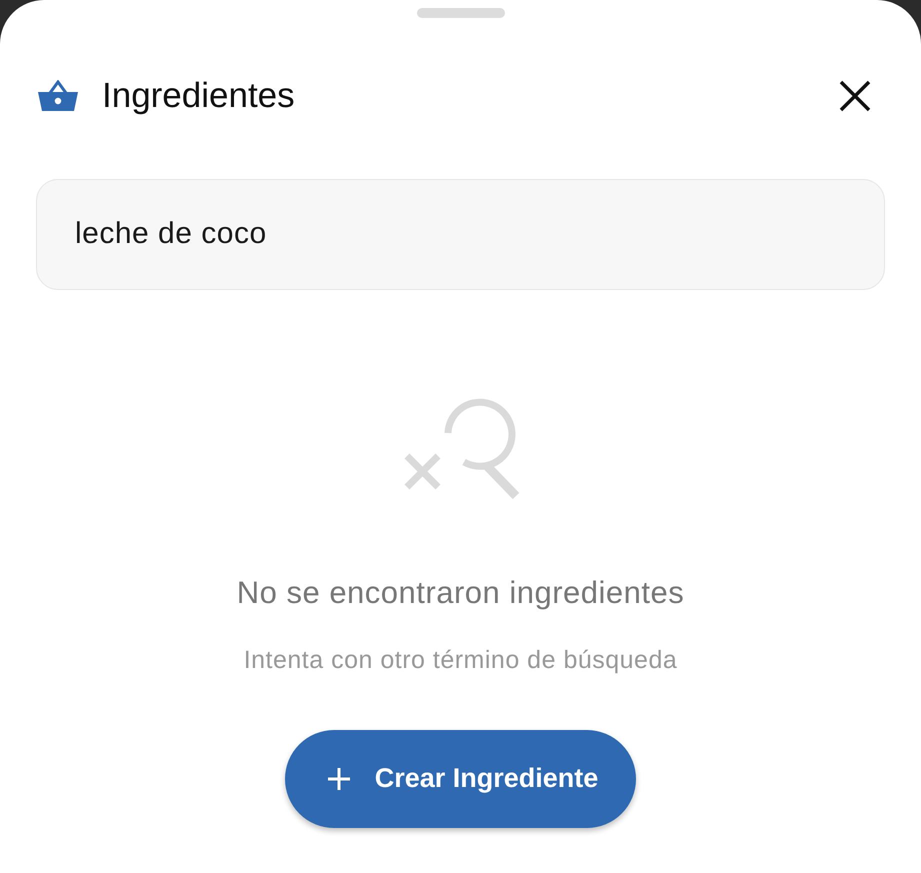  I want to click on close-icon, so click(855, 96).